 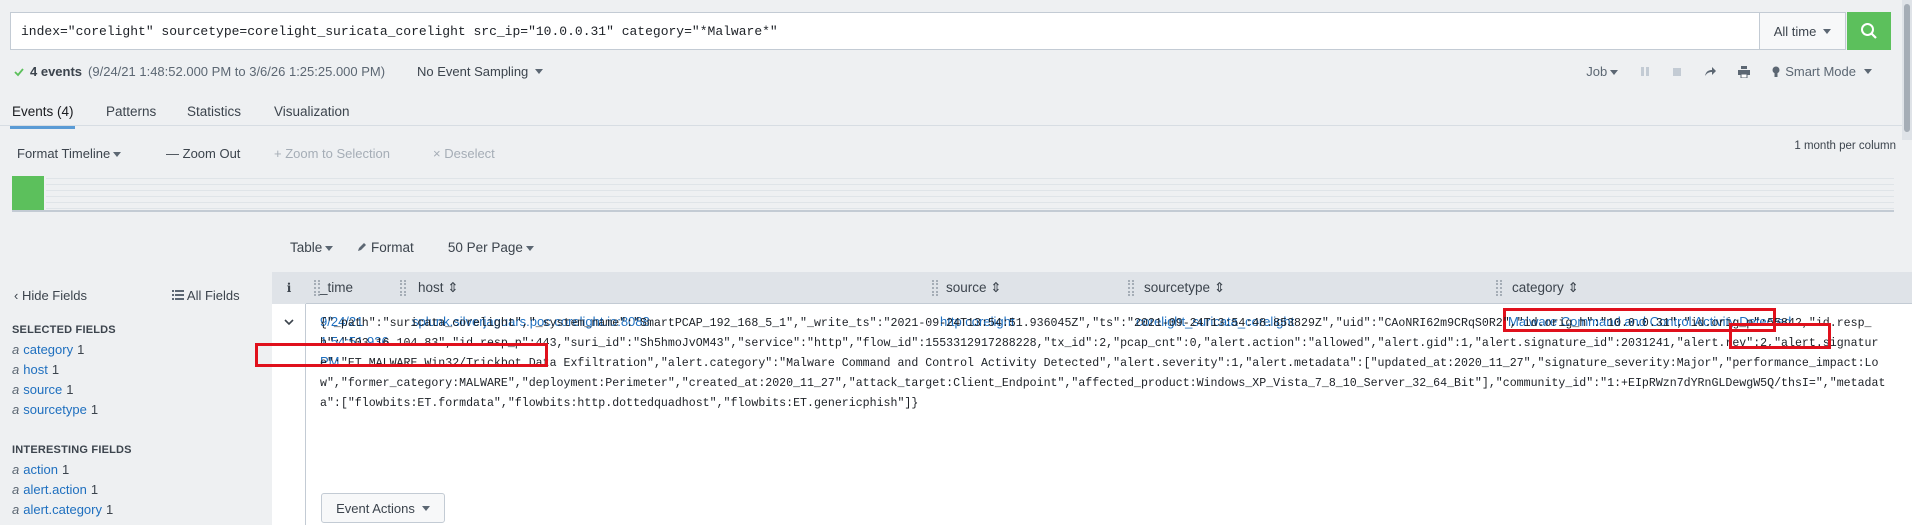 I want to click on tab-statistics: Statistics, so click(x=214, y=111).